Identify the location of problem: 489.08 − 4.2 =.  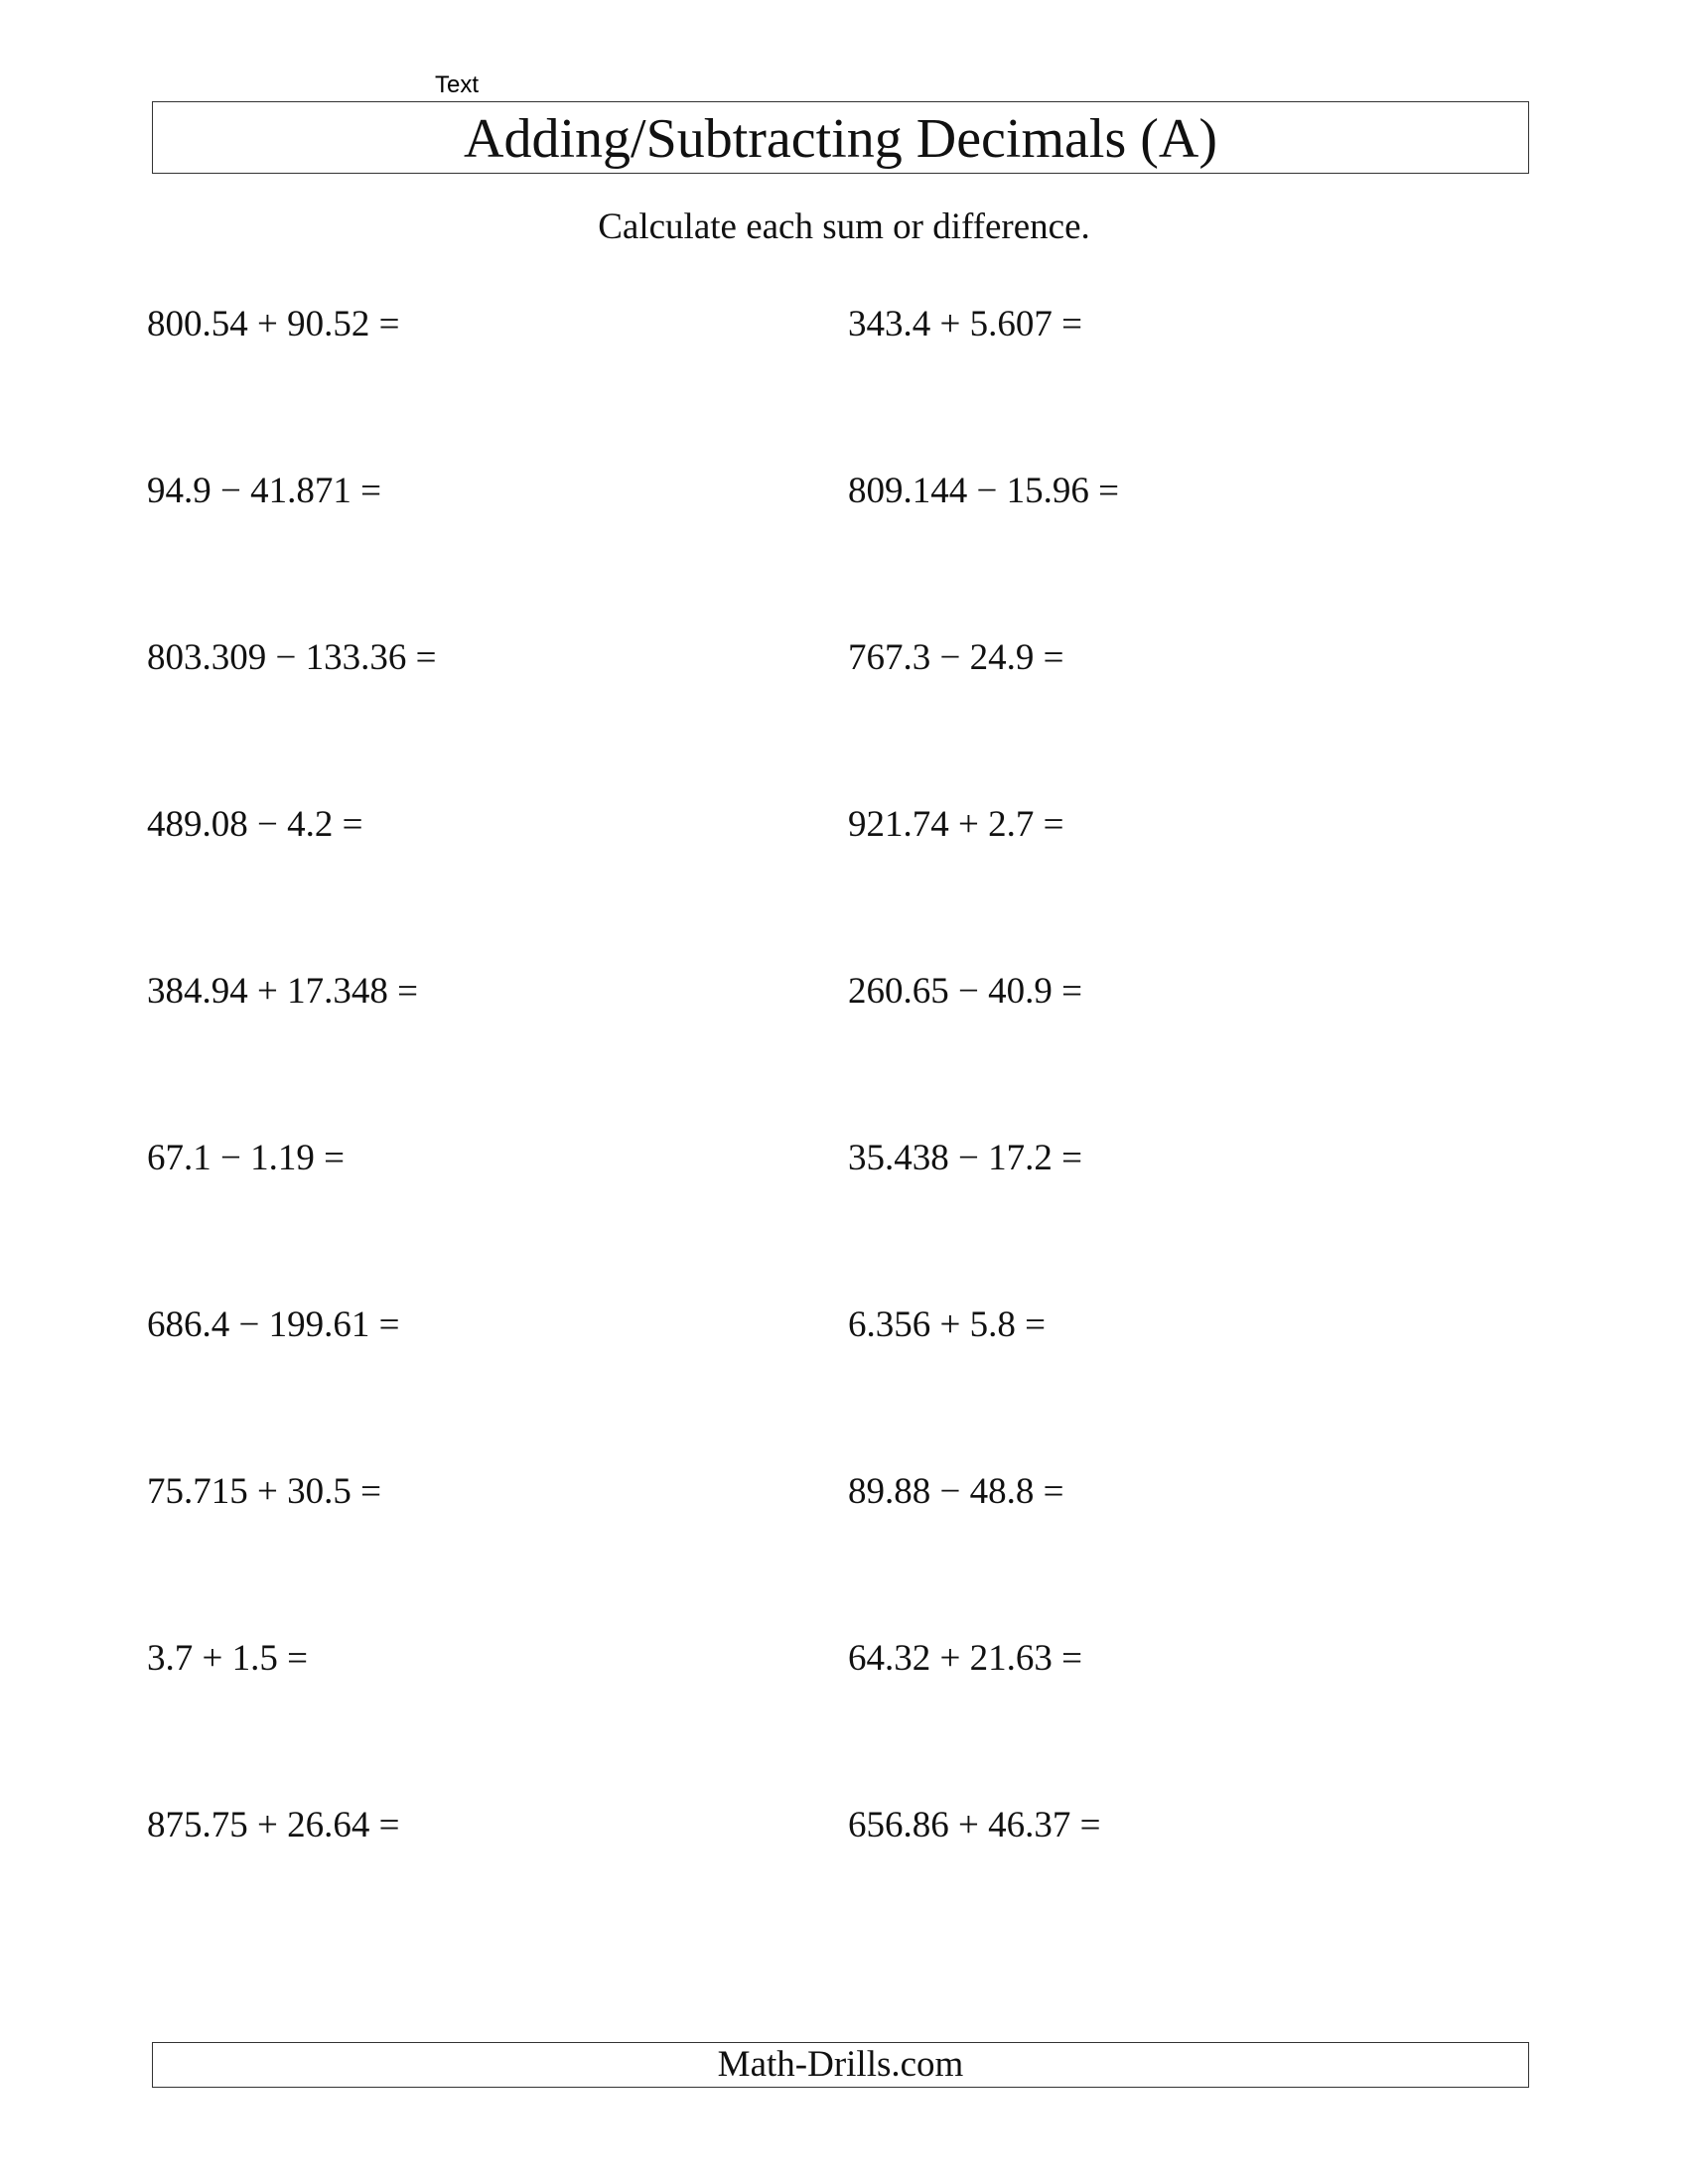
(255, 824).